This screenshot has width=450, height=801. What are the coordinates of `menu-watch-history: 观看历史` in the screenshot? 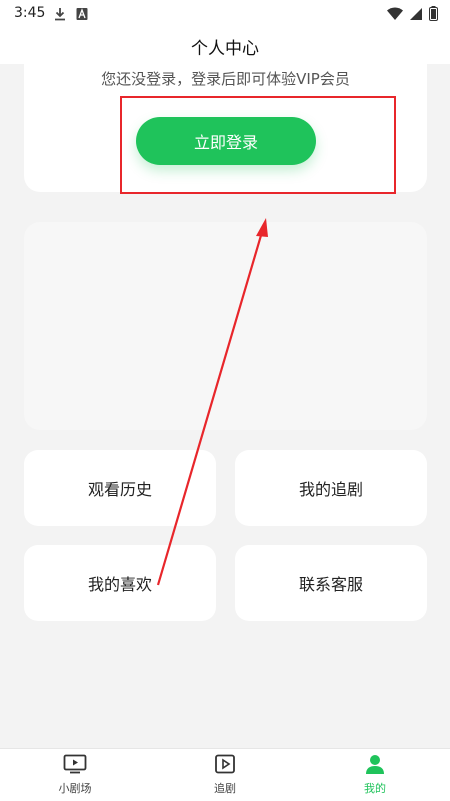 It's located at (120, 488).